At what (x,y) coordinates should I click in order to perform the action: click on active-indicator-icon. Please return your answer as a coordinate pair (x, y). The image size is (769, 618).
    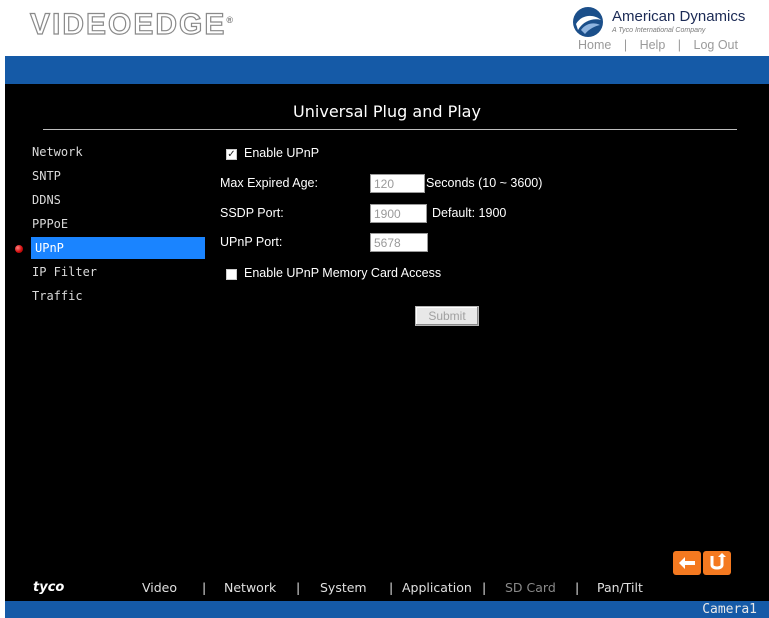
    Looking at the image, I should click on (19, 249).